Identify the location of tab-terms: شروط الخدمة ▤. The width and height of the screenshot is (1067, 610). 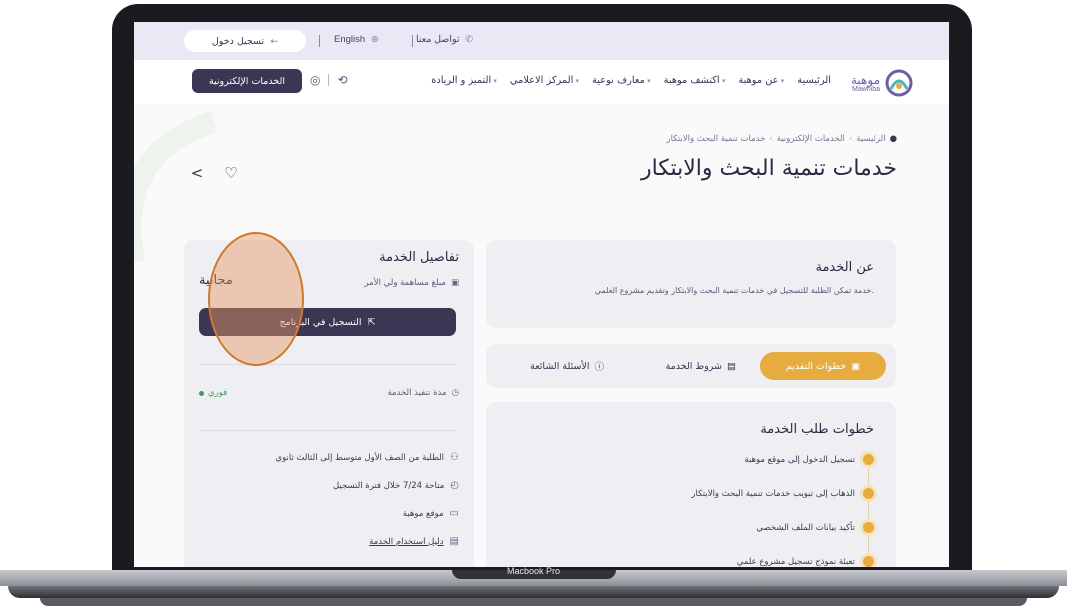
(701, 366).